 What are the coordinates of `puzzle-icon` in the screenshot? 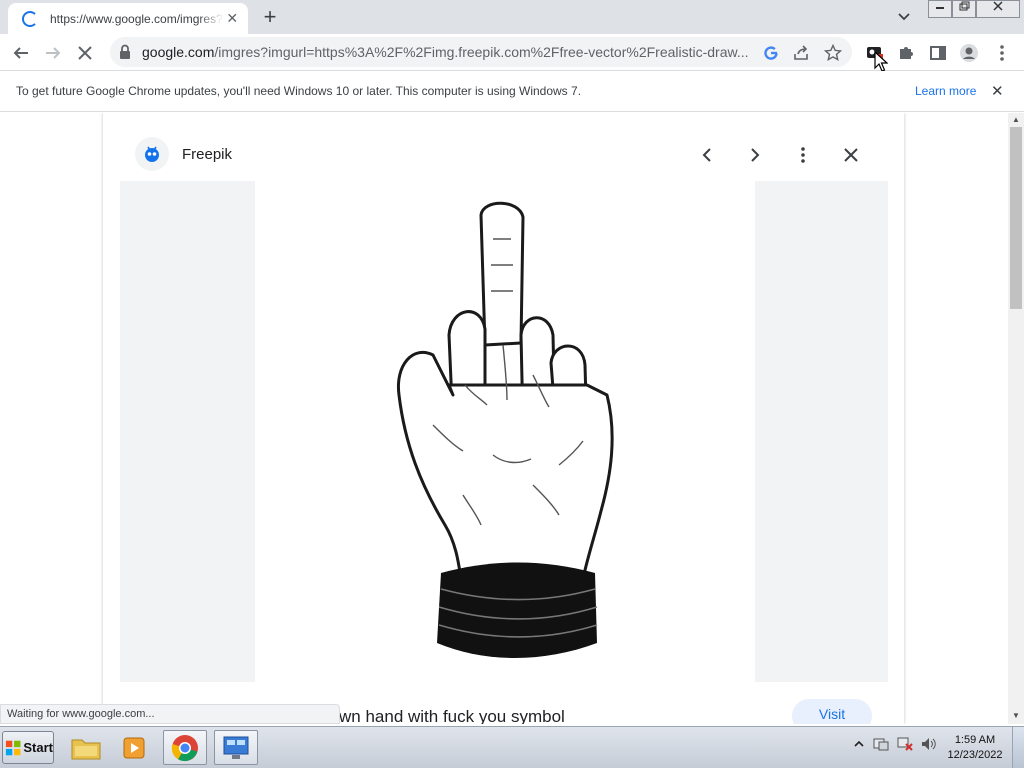 It's located at (906, 53).